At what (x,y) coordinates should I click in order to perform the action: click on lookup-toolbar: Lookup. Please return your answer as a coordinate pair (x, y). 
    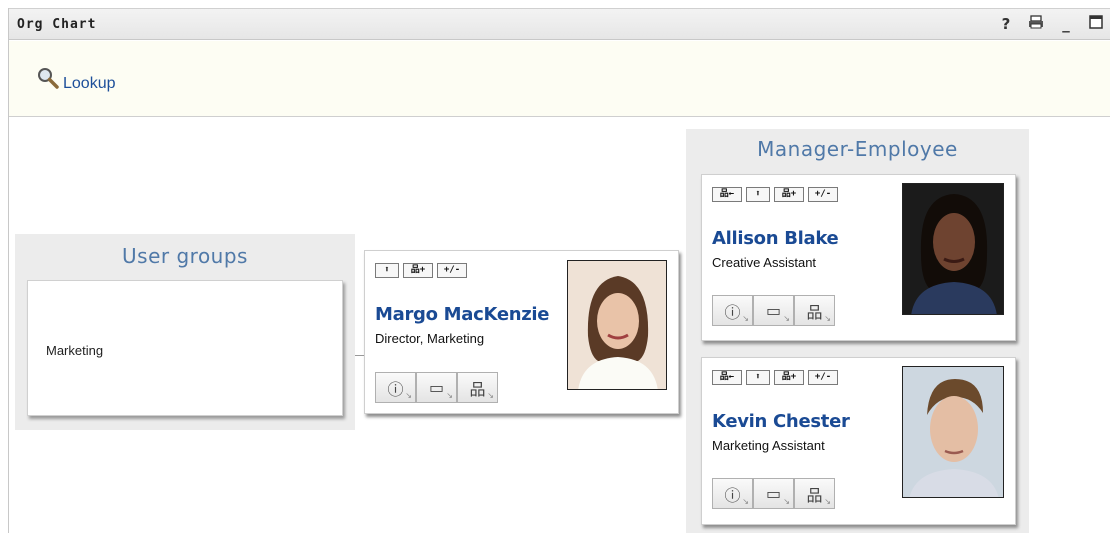
    Looking at the image, I should click on (559, 79).